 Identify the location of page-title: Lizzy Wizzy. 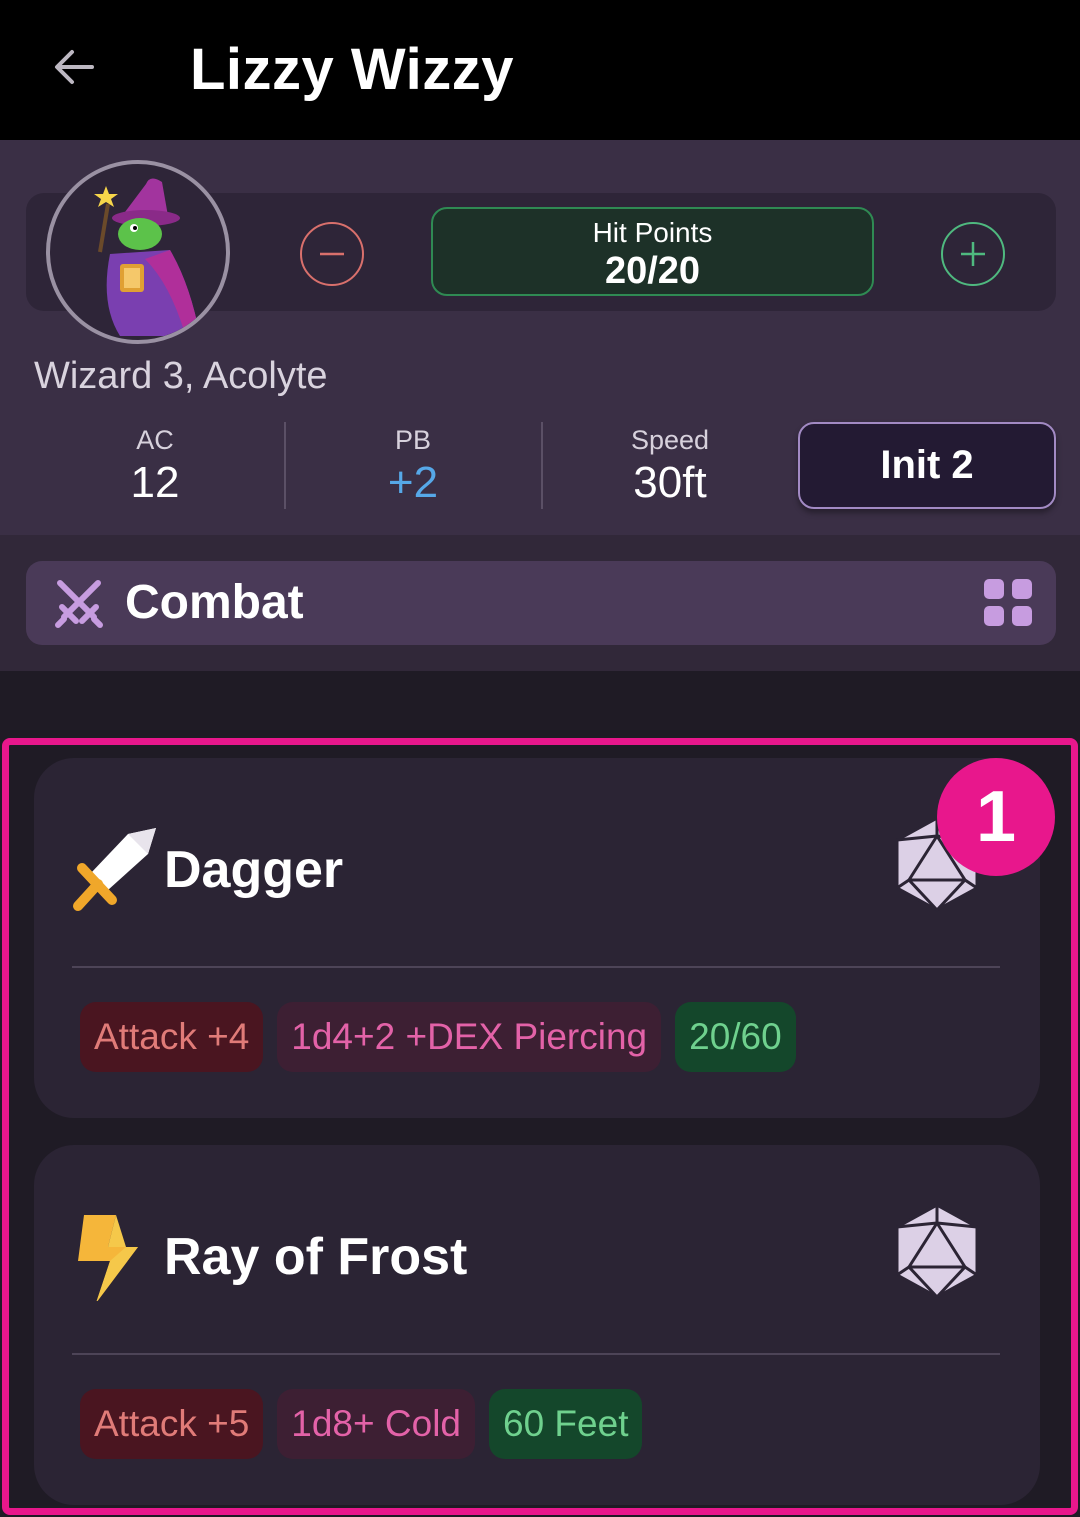
(352, 69).